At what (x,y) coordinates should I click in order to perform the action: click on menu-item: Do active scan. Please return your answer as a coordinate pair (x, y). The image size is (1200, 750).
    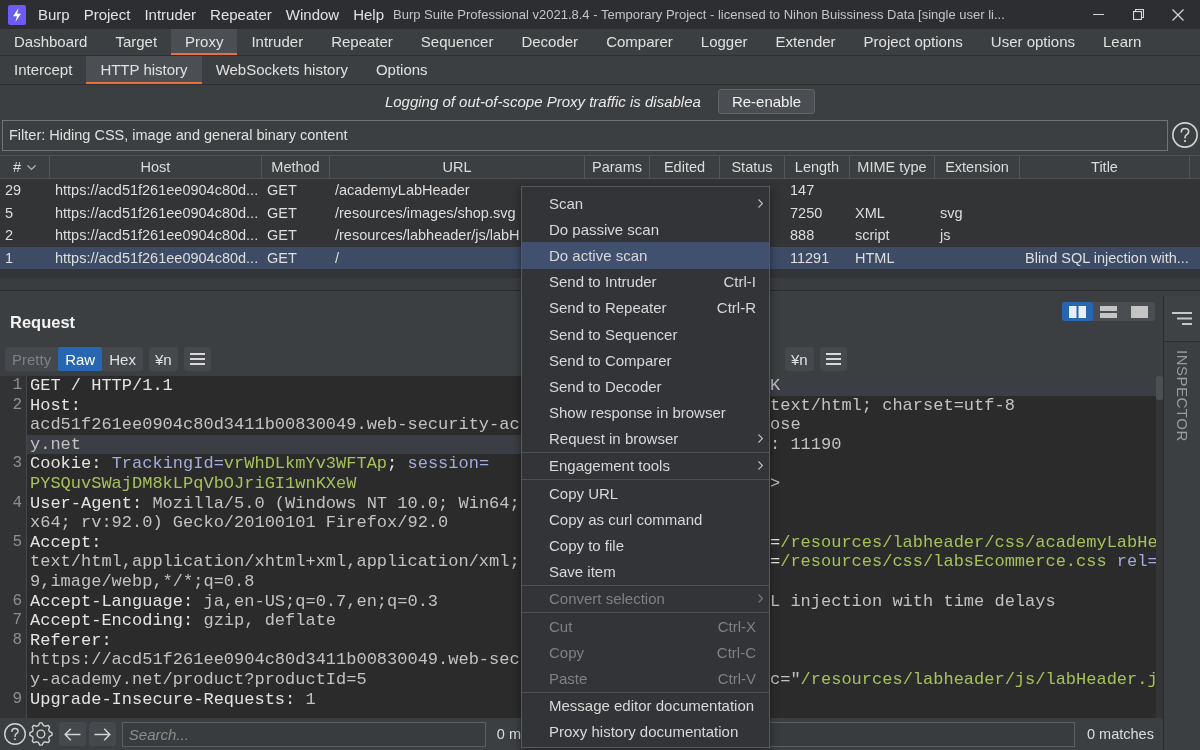
    Looking at the image, I should click on (645, 255).